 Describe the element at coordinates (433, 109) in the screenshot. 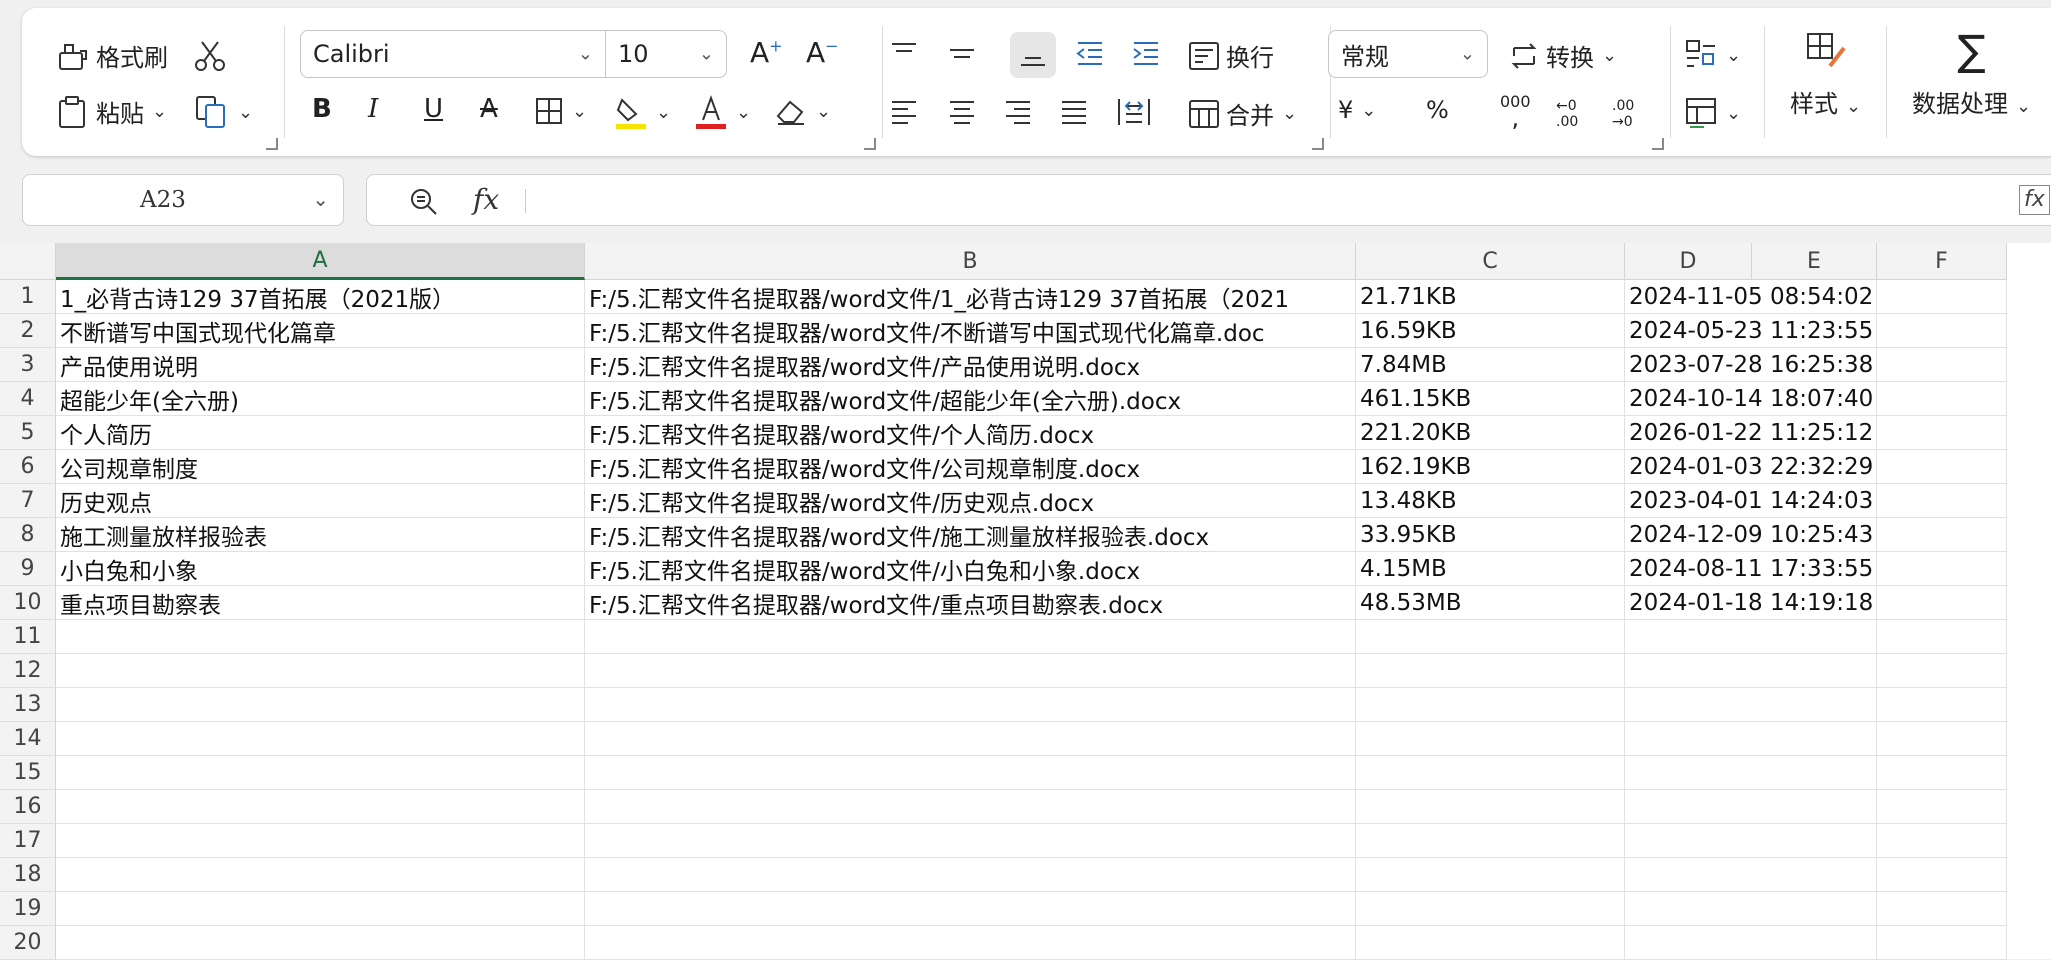

I see `underline-button: U` at that location.